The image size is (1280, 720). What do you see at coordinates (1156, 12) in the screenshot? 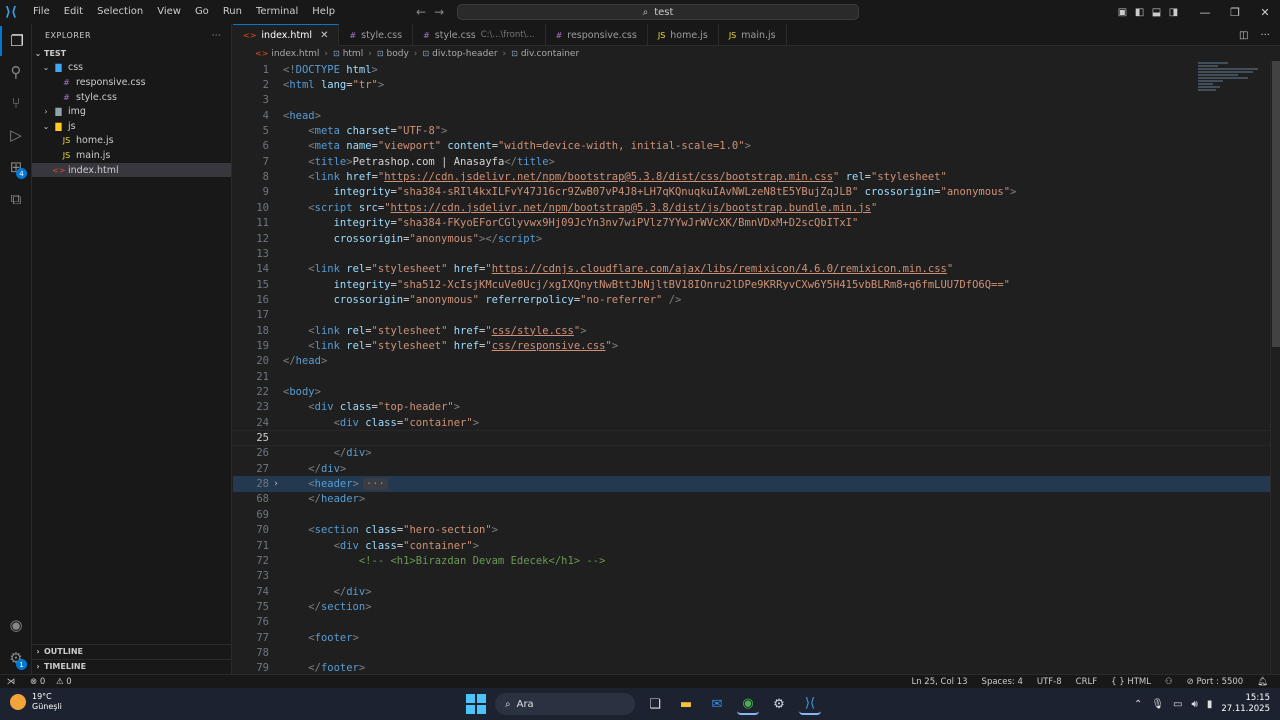
I see `toggle-panel-icon: ⬓` at bounding box center [1156, 12].